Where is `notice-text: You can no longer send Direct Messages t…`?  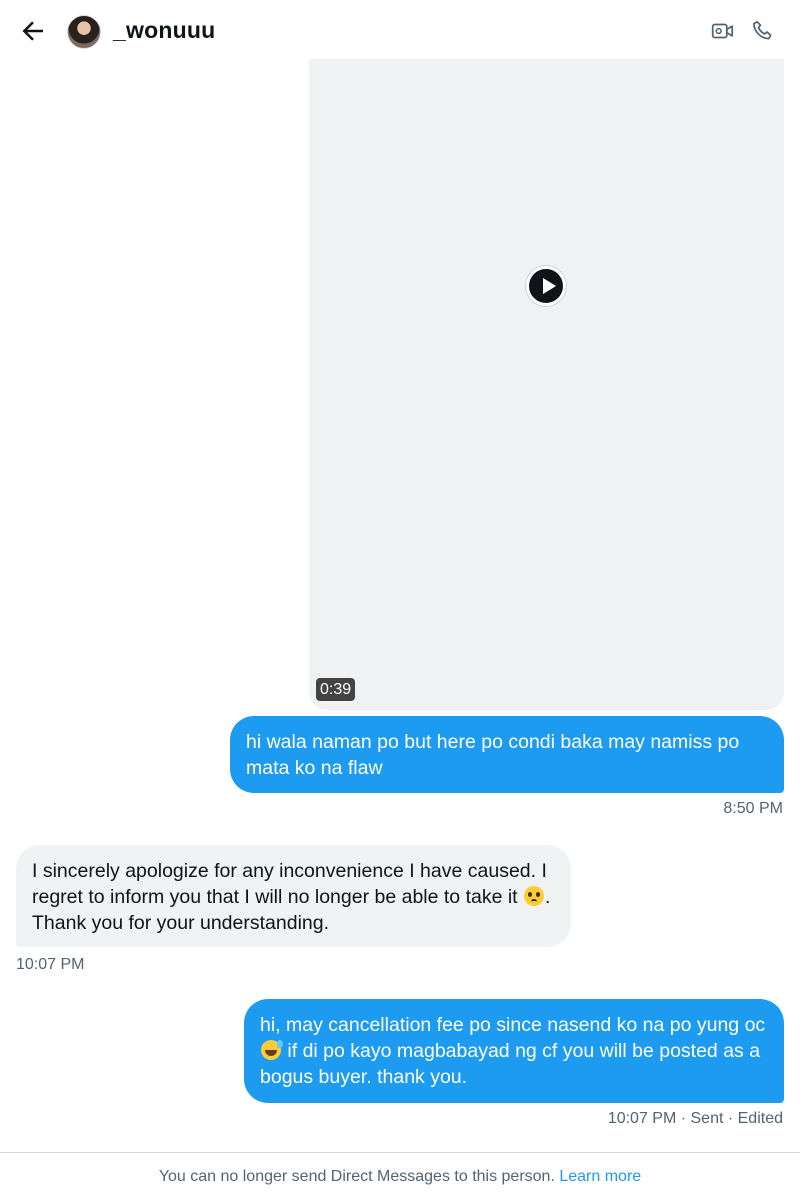 notice-text: You can no longer send Direct Messages t… is located at coordinates (356, 1176).